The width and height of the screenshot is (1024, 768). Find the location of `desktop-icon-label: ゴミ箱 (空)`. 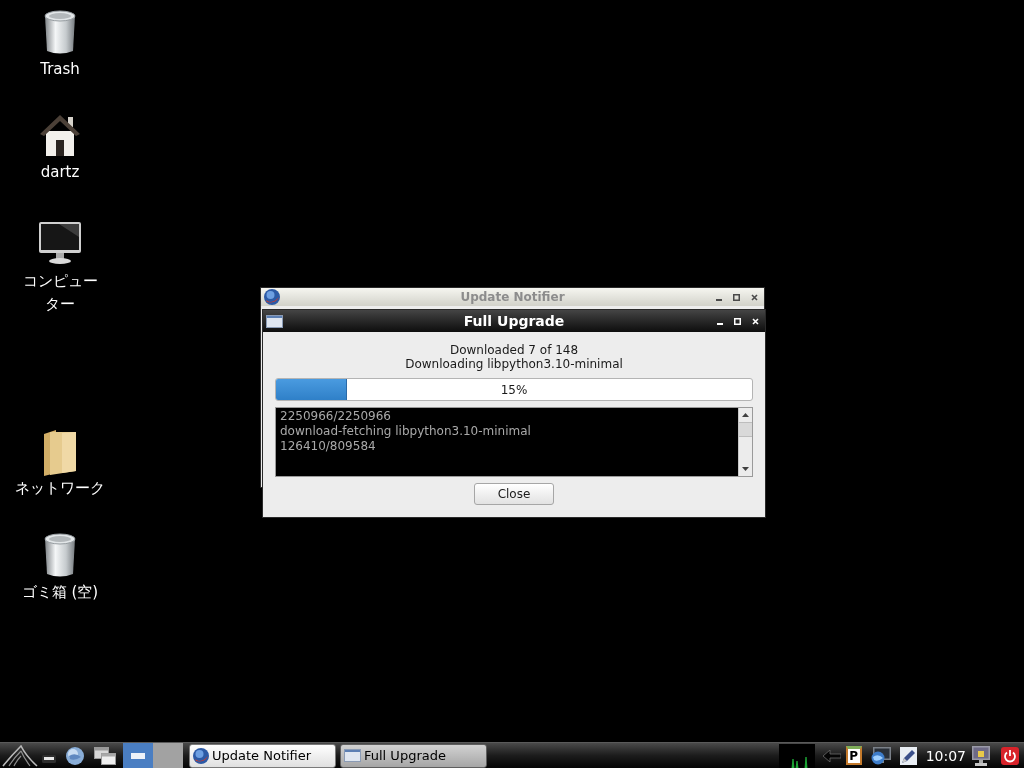

desktop-icon-label: ゴミ箱 (空) is located at coordinates (60, 592).